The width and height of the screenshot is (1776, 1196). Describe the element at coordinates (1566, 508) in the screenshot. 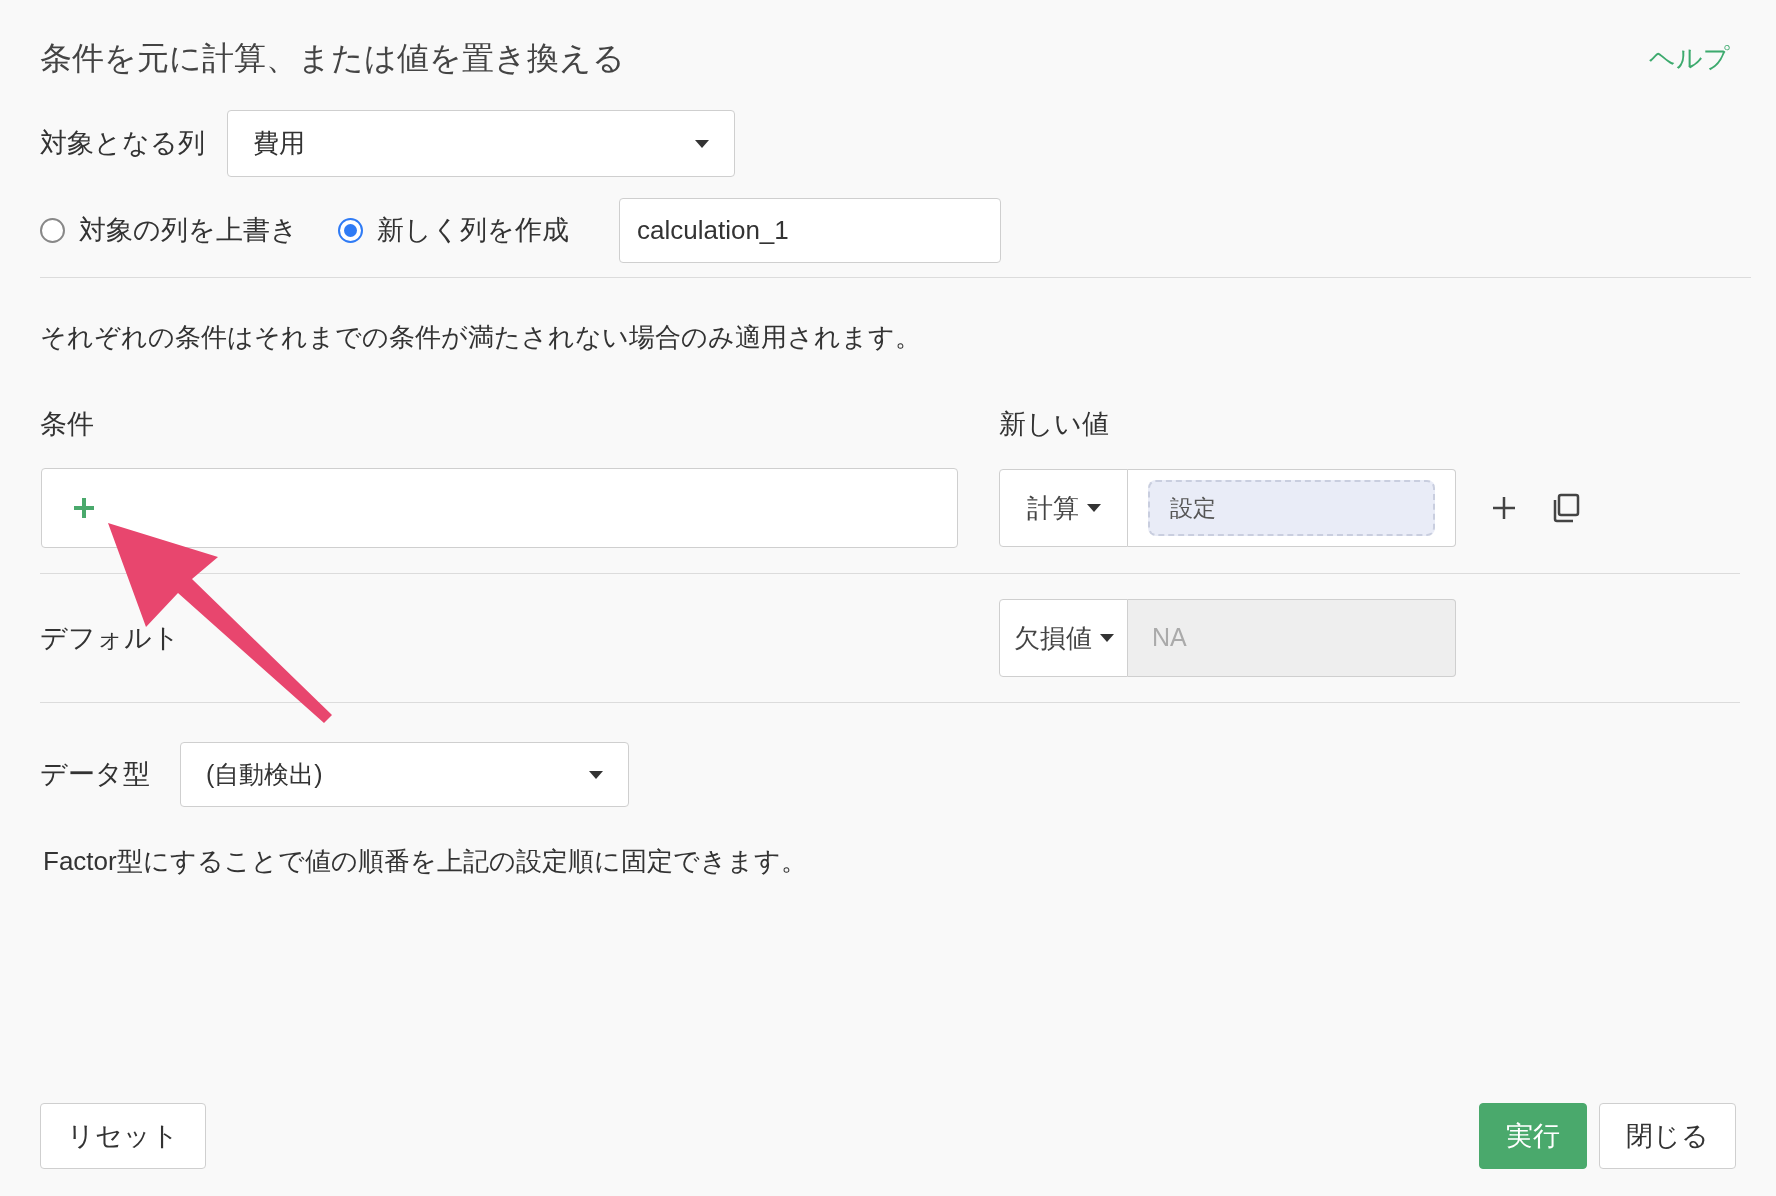

I see `copy-icon` at that location.